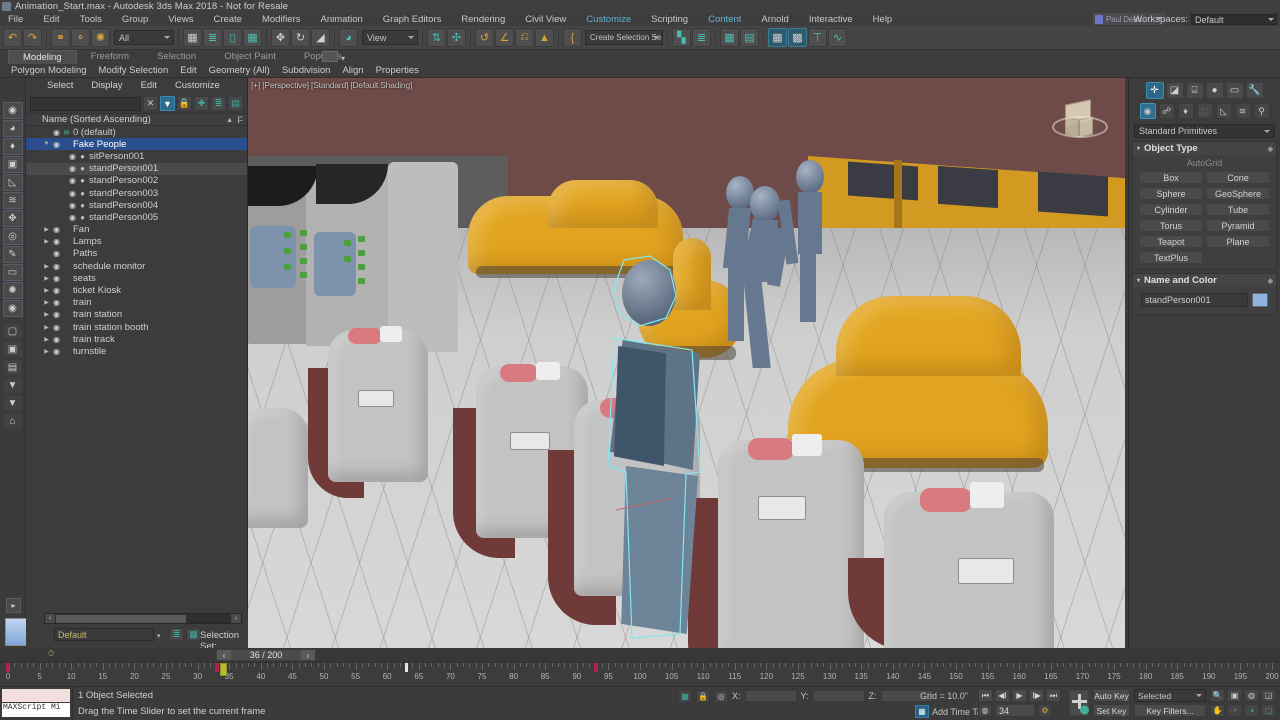 The image size is (1280, 720). What do you see at coordinates (1053, 695) in the screenshot?
I see `goto-end-button: ⏭` at bounding box center [1053, 695].